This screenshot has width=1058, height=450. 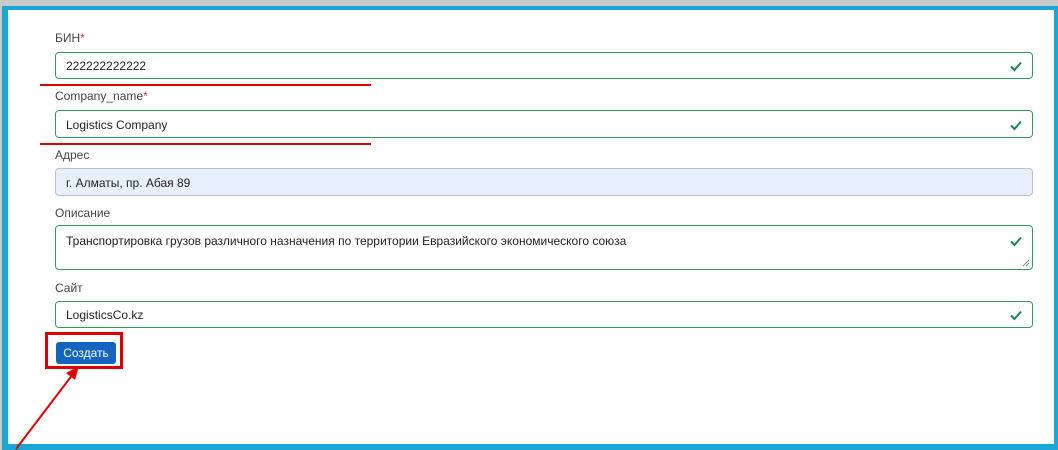 I want to click on annotation-arrow, so click(x=47, y=408).